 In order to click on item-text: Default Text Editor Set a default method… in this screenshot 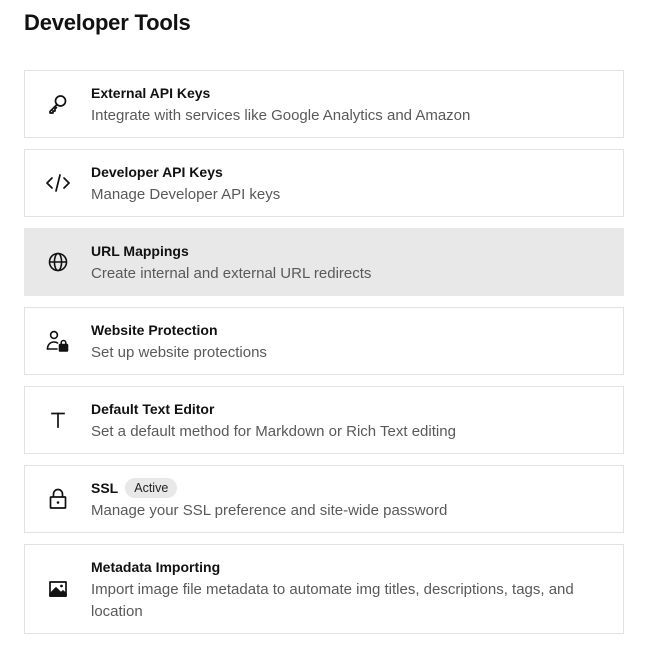, I will do `click(357, 420)`.